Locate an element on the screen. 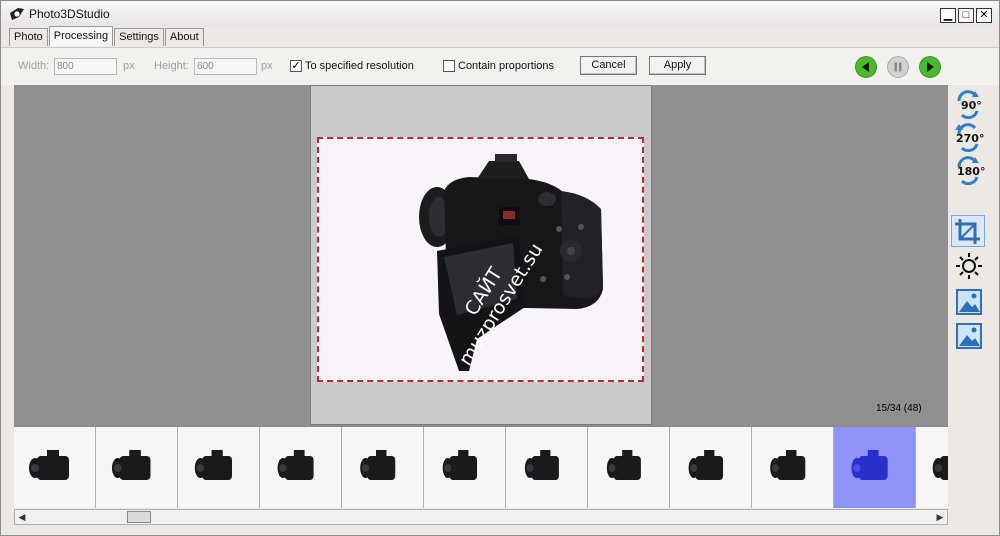 The width and height of the screenshot is (1000, 536). rotate-180-icon: 180° is located at coordinates (969, 170).